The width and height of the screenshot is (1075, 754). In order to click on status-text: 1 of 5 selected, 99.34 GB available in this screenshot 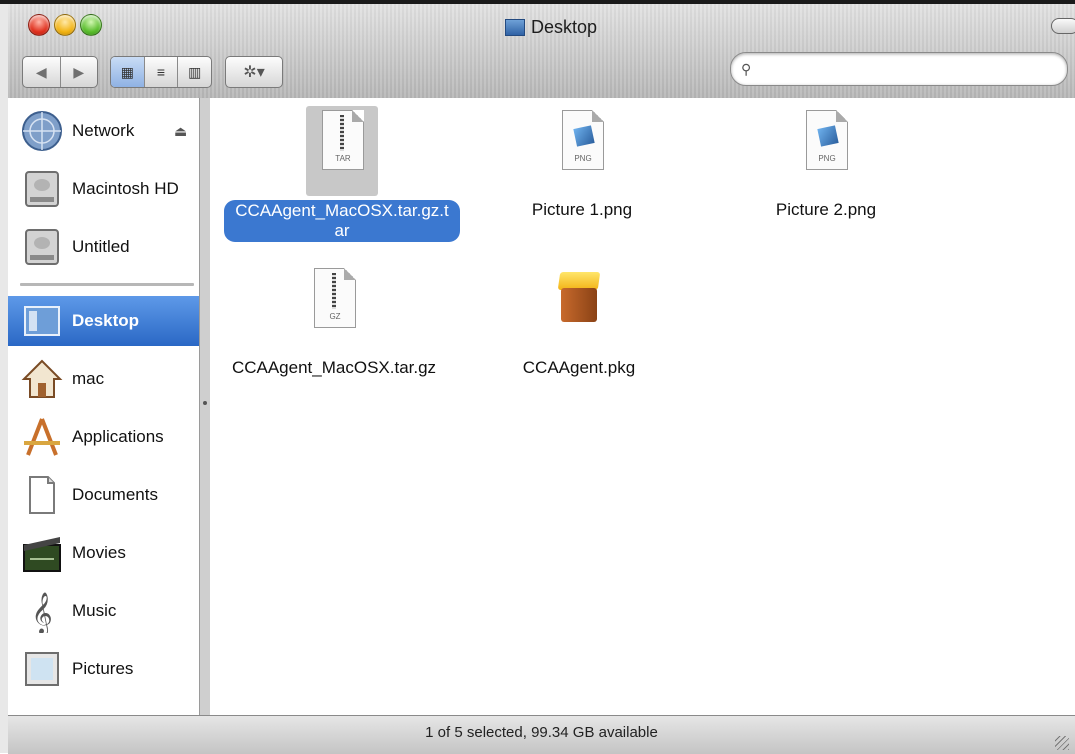, I will do `click(541, 732)`.